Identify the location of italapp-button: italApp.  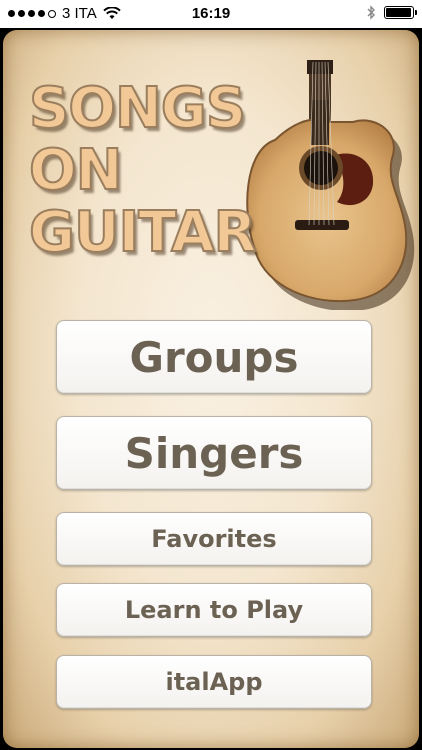
(214, 682).